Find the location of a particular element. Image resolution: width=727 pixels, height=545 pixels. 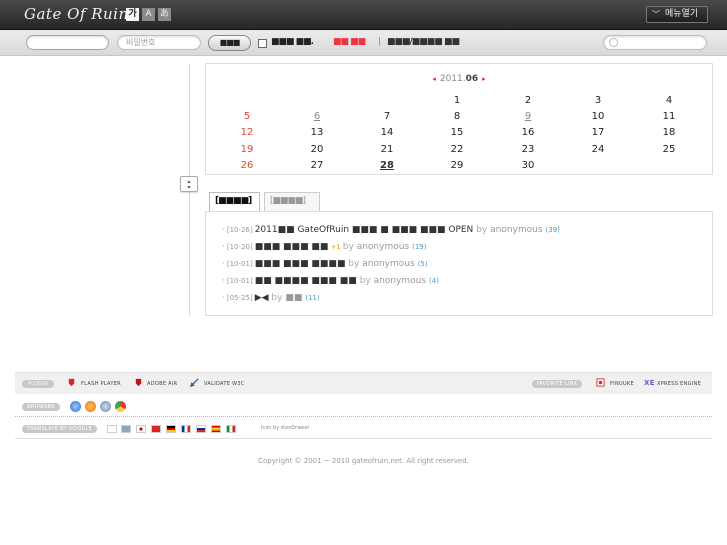

calendar-day: 3 is located at coordinates (598, 100).